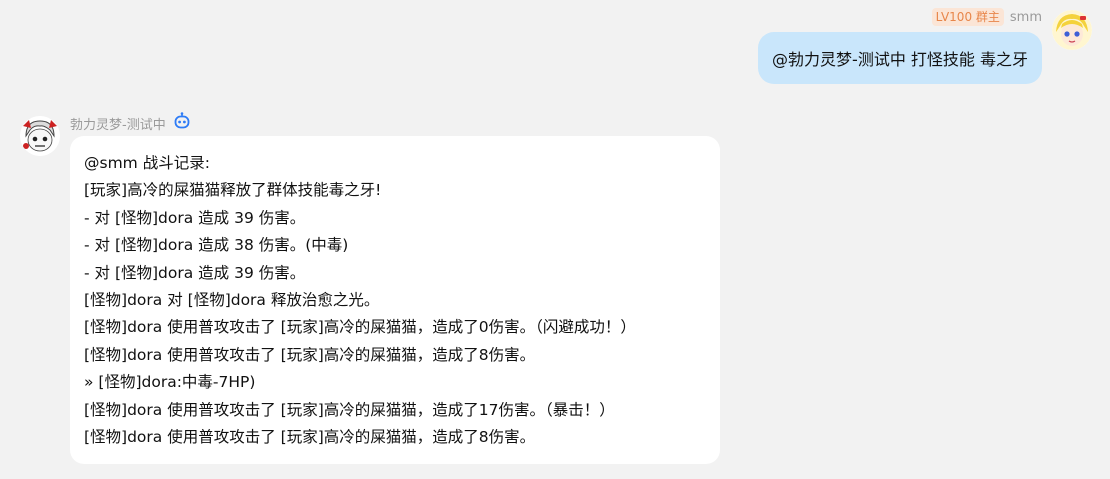  I want to click on outgoing-bubble: @勃力灵梦-测试中 打怪技能 毒之牙, so click(900, 58).